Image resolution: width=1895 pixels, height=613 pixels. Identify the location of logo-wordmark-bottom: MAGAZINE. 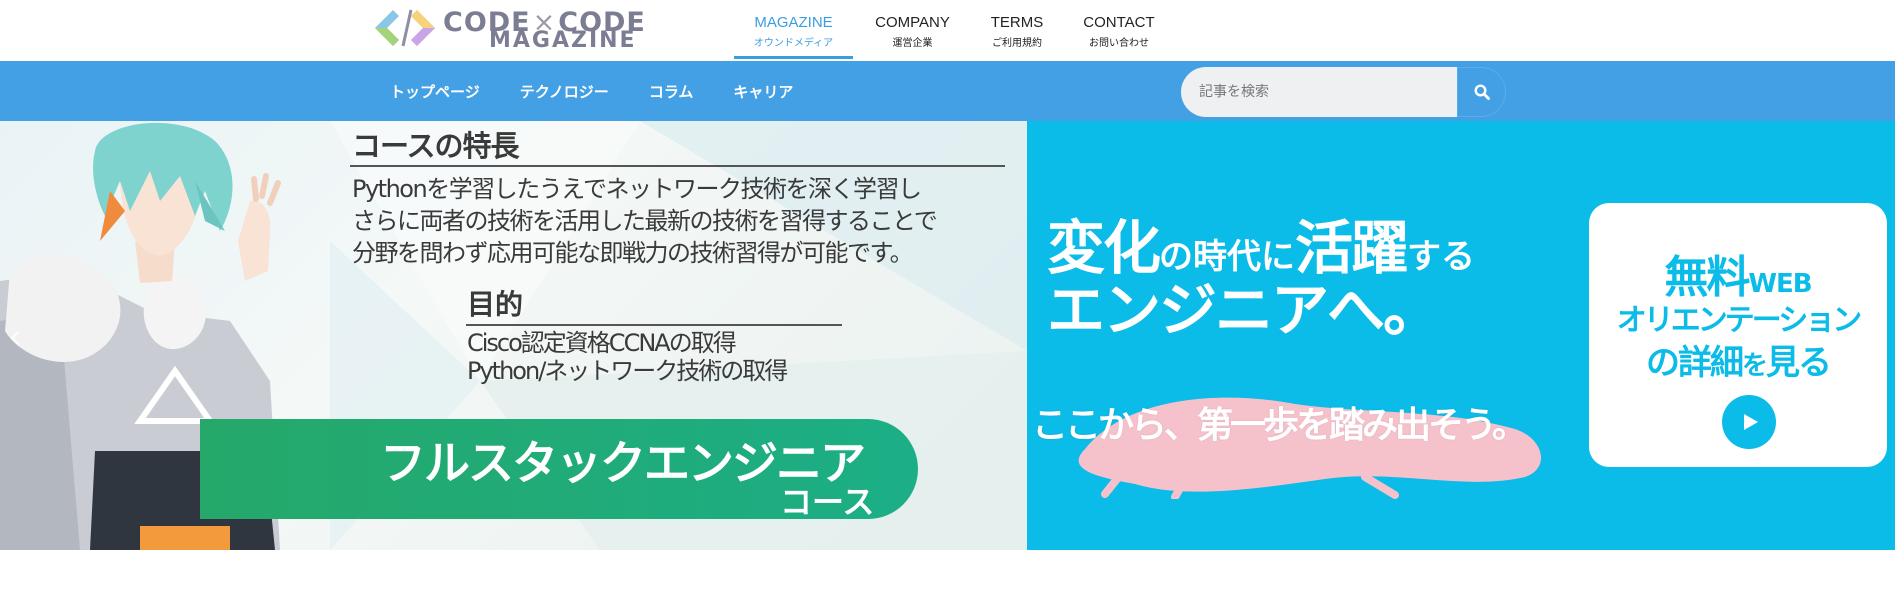
(563, 40).